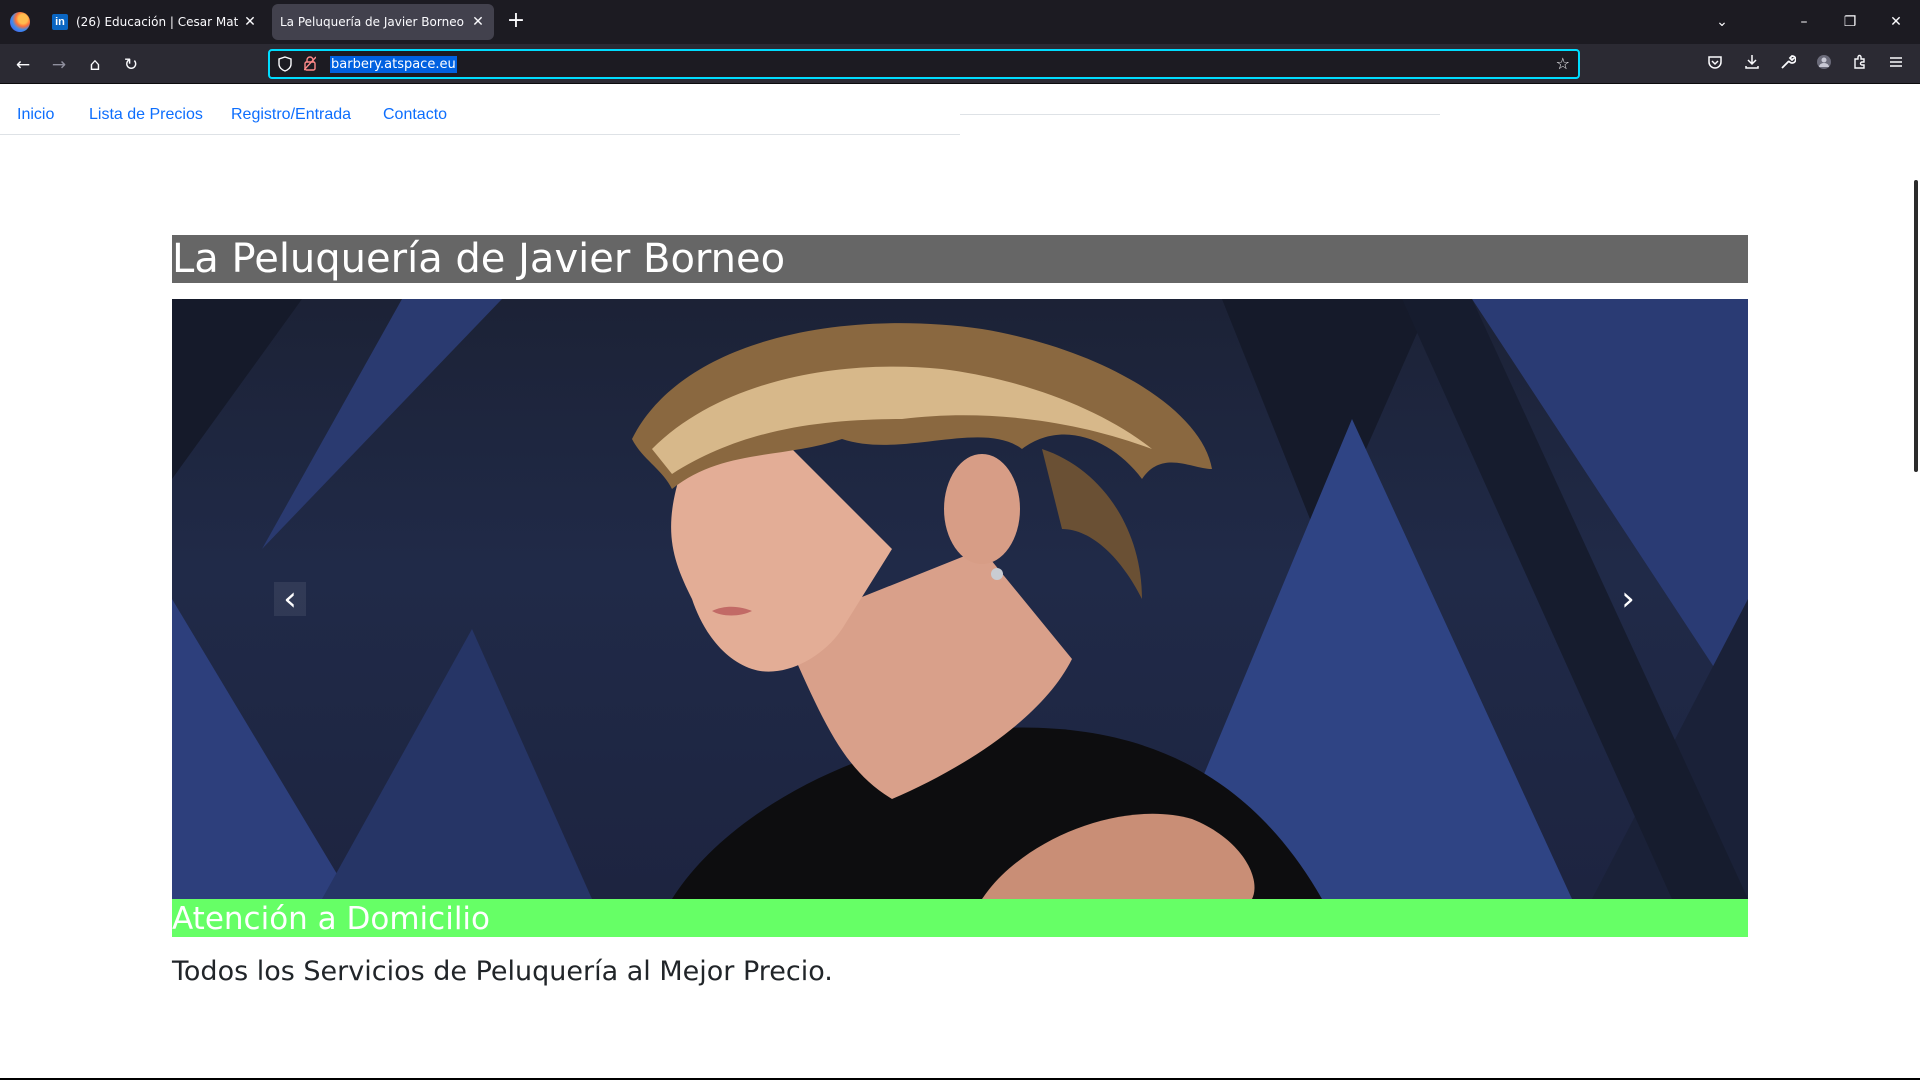 The height and width of the screenshot is (1080, 1920). Describe the element at coordinates (286, 64) in the screenshot. I see `tracking-protection-shield-icon` at that location.